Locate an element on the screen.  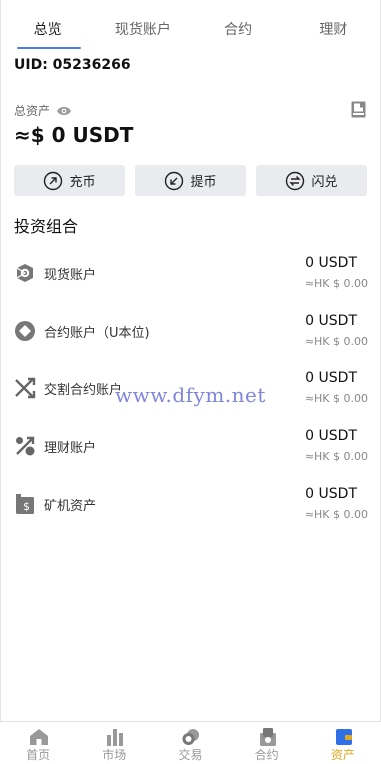
swap-circle-icon is located at coordinates (295, 180).